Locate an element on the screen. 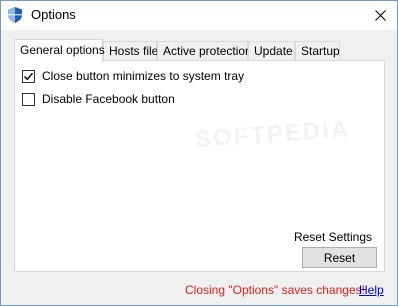 This screenshot has height=306, width=398. title-bar: Options is located at coordinates (199, 15).